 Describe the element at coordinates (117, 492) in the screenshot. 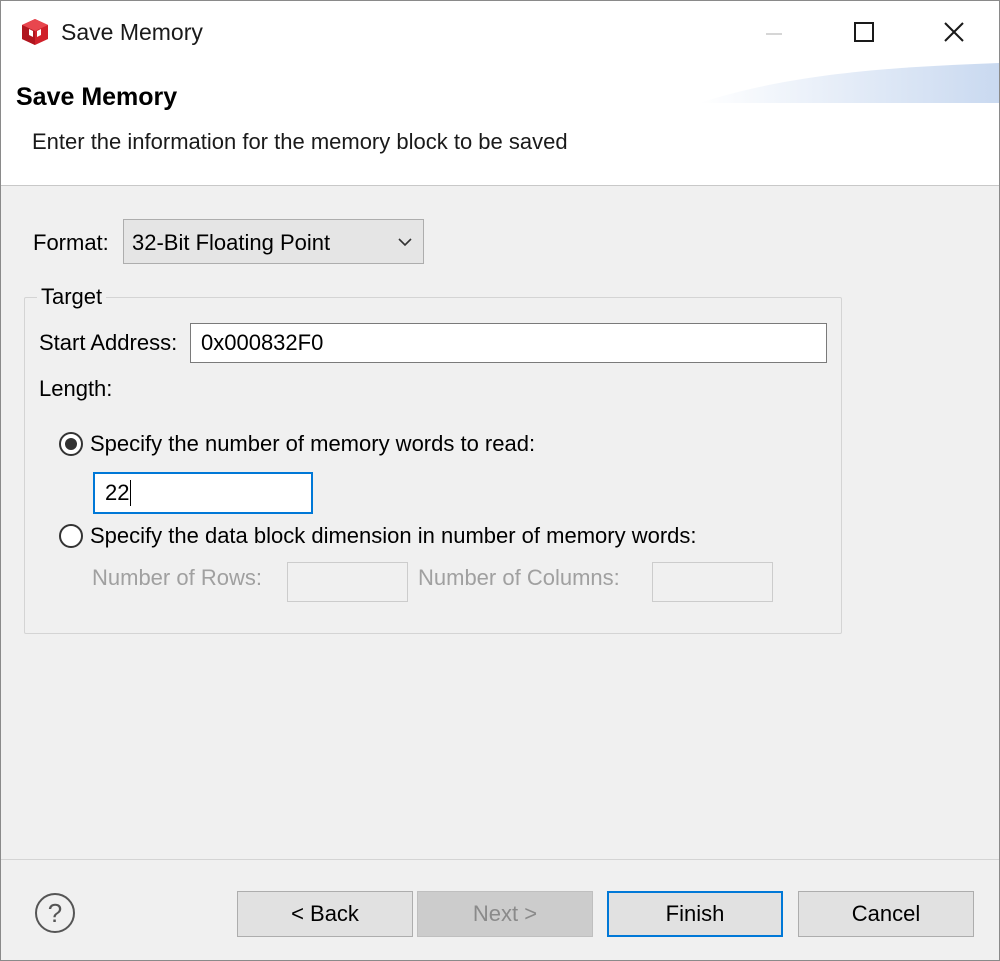

I see `words-count-value: 22` at that location.